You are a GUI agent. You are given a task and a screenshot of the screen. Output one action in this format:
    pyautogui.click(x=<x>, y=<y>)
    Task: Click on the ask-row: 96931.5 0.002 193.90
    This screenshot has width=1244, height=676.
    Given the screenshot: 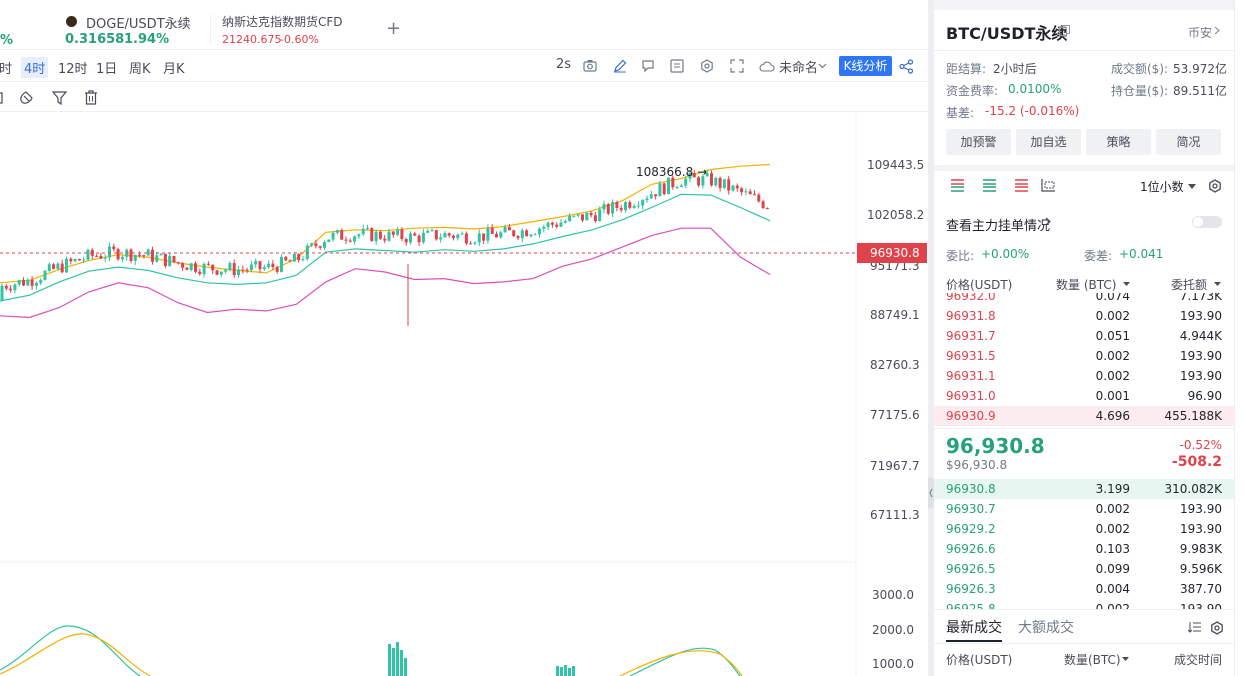 What is the action you would take?
    pyautogui.click(x=1084, y=356)
    